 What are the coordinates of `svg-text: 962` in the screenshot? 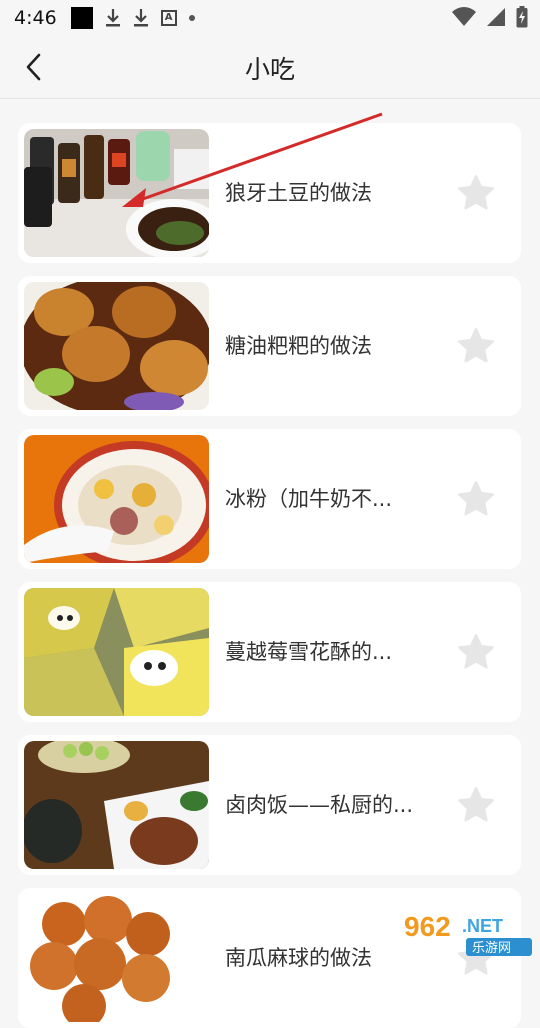 It's located at (427, 926).